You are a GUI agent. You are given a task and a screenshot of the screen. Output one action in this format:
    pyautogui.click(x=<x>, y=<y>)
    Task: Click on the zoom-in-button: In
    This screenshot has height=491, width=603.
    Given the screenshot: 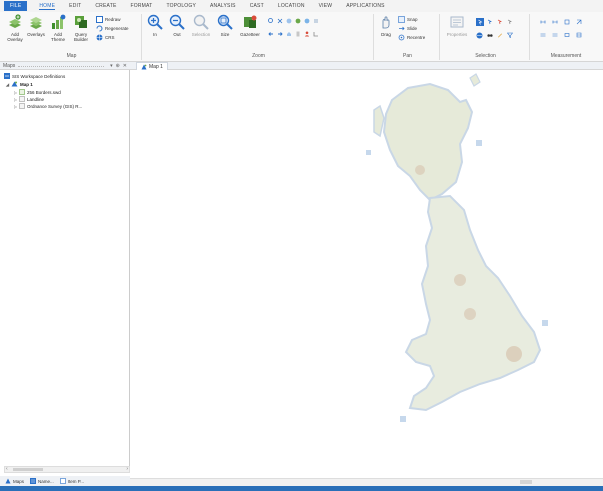 What is the action you would take?
    pyautogui.click(x=155, y=25)
    